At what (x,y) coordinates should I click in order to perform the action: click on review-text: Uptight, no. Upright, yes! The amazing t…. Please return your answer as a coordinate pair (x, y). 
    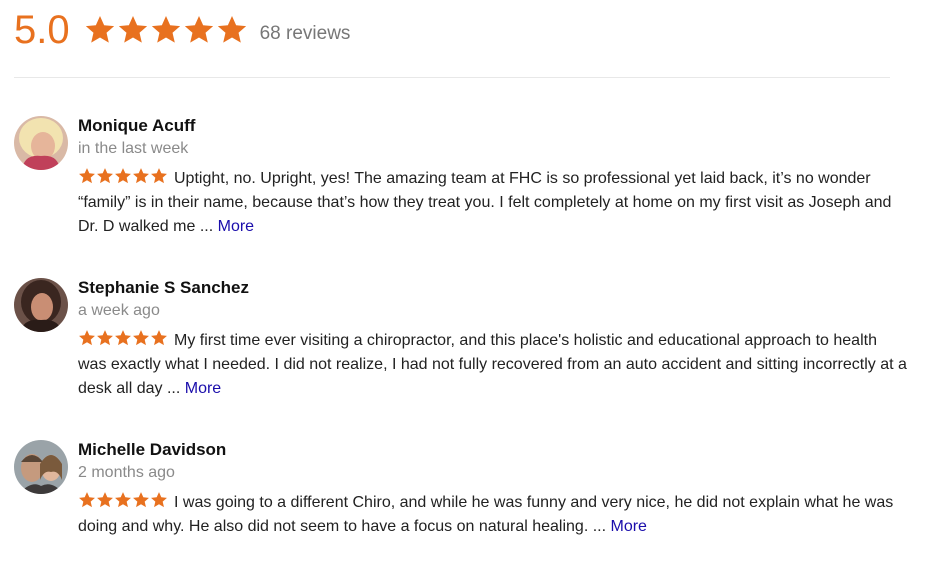
    Looking at the image, I should click on (493, 203).